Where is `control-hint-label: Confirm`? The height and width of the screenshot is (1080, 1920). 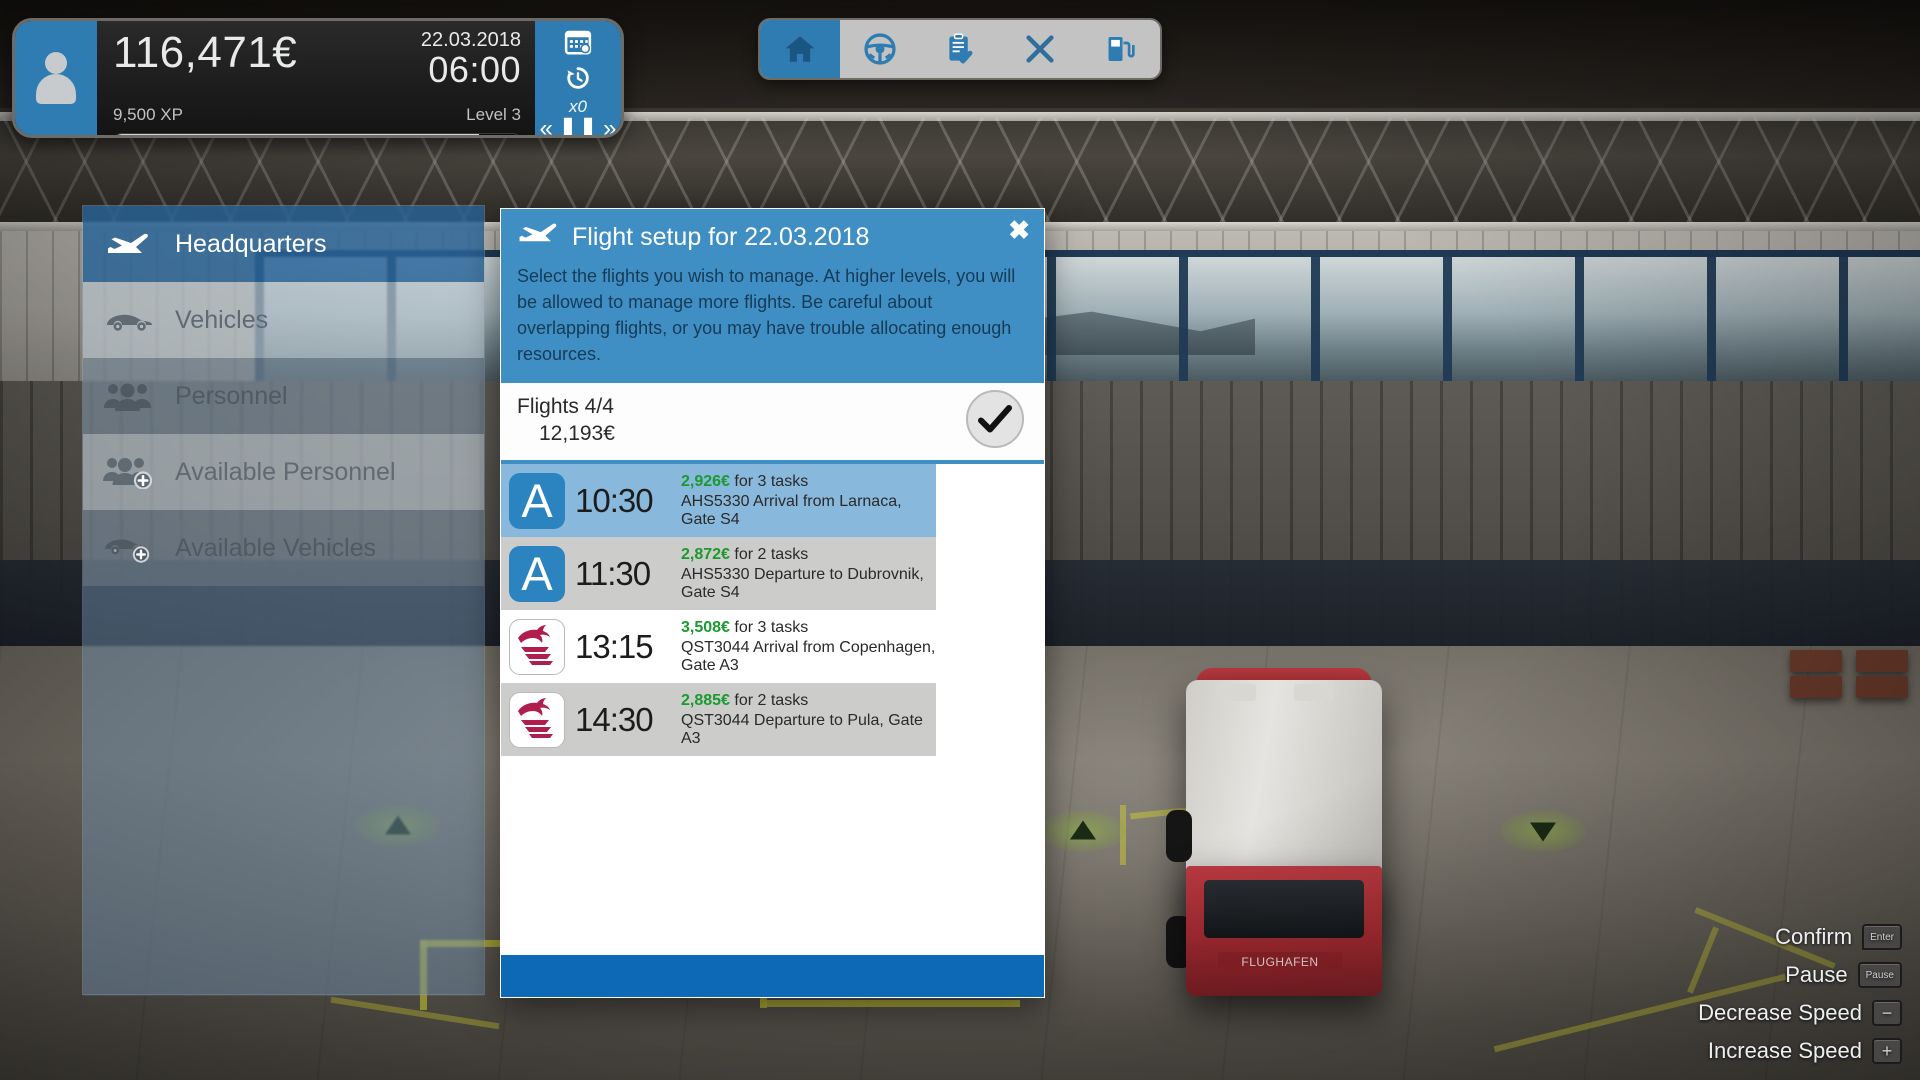
control-hint-label: Confirm is located at coordinates (1814, 936).